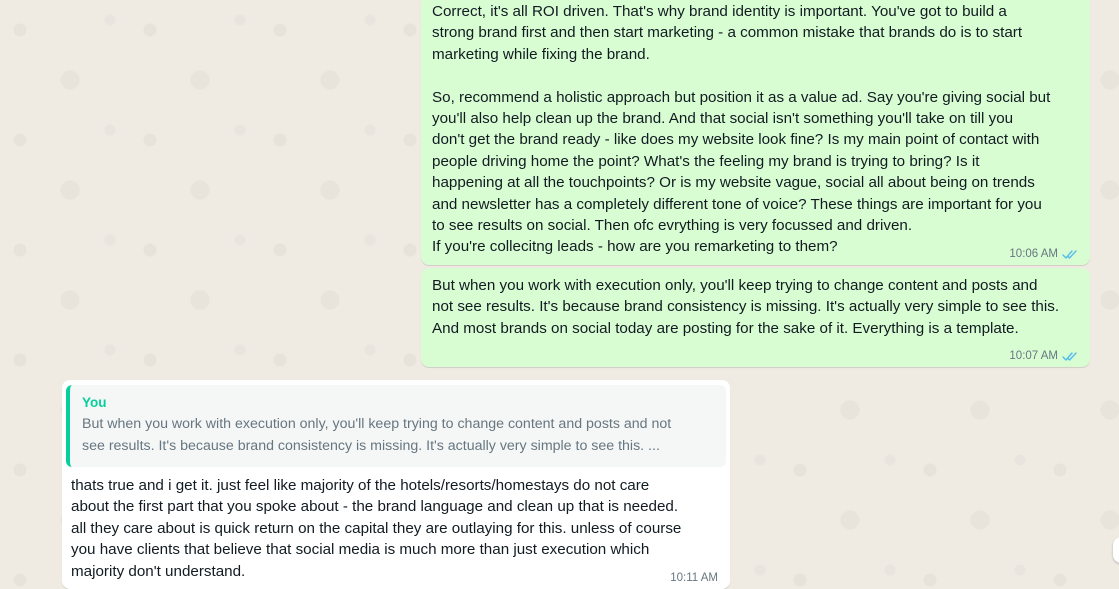  I want to click on message-meta: 10:07 AM, so click(1043, 356).